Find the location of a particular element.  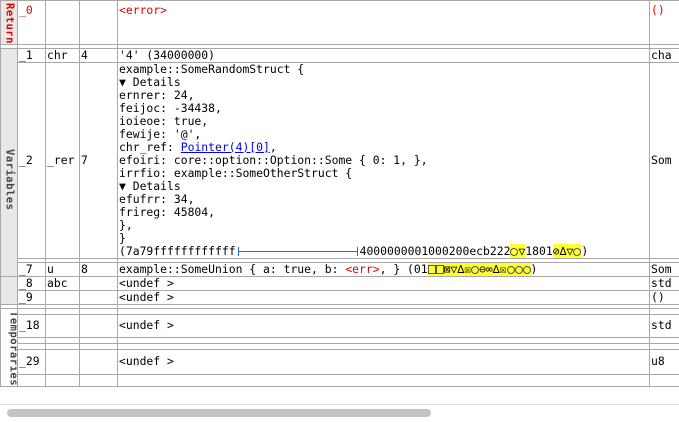

row-name: _0 is located at coordinates (32, 23).